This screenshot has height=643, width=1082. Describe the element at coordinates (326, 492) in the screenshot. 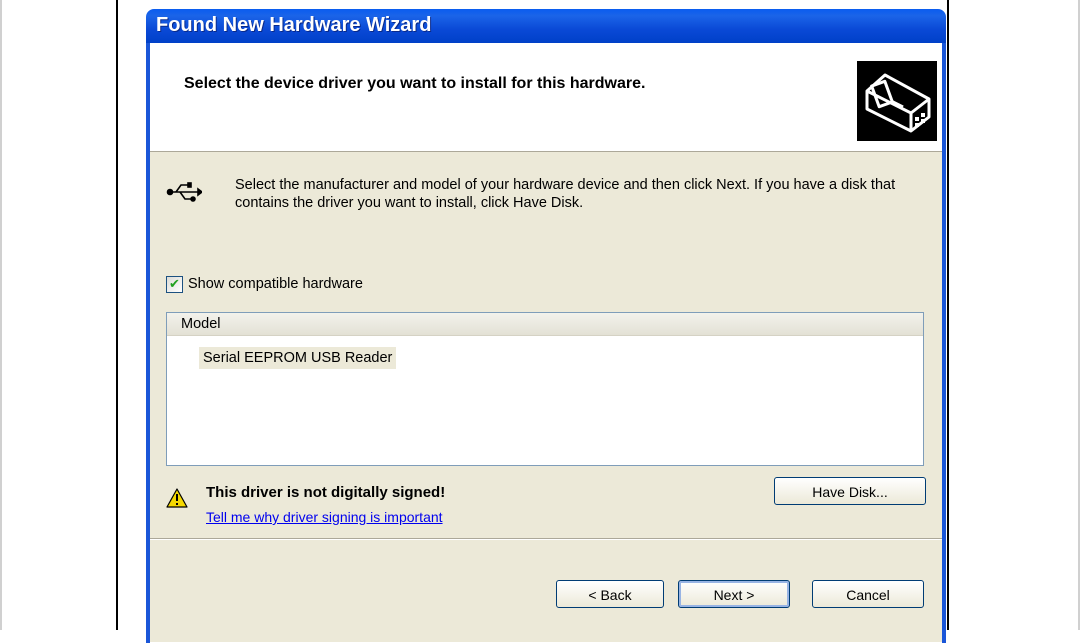

I see `unsigned-warning-text: This driver is not digitally signed!` at that location.